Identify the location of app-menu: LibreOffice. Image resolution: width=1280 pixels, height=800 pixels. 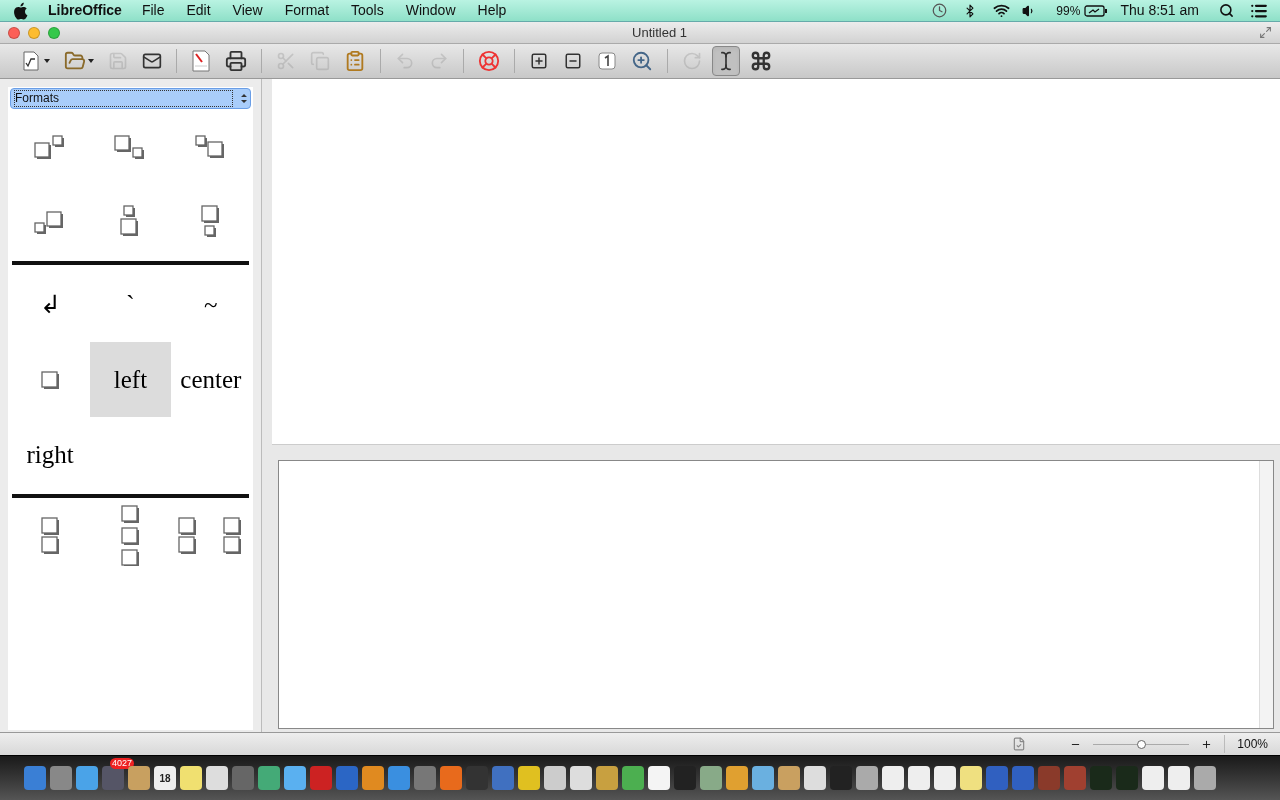
(85, 10).